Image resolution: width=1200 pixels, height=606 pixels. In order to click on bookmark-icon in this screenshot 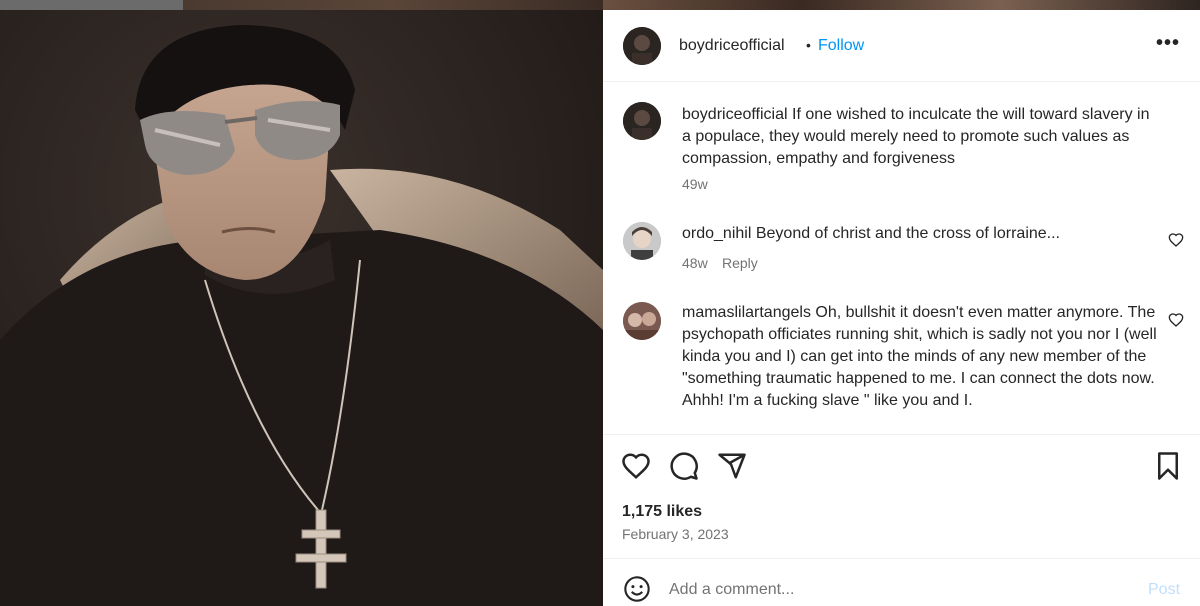, I will do `click(1168, 466)`.